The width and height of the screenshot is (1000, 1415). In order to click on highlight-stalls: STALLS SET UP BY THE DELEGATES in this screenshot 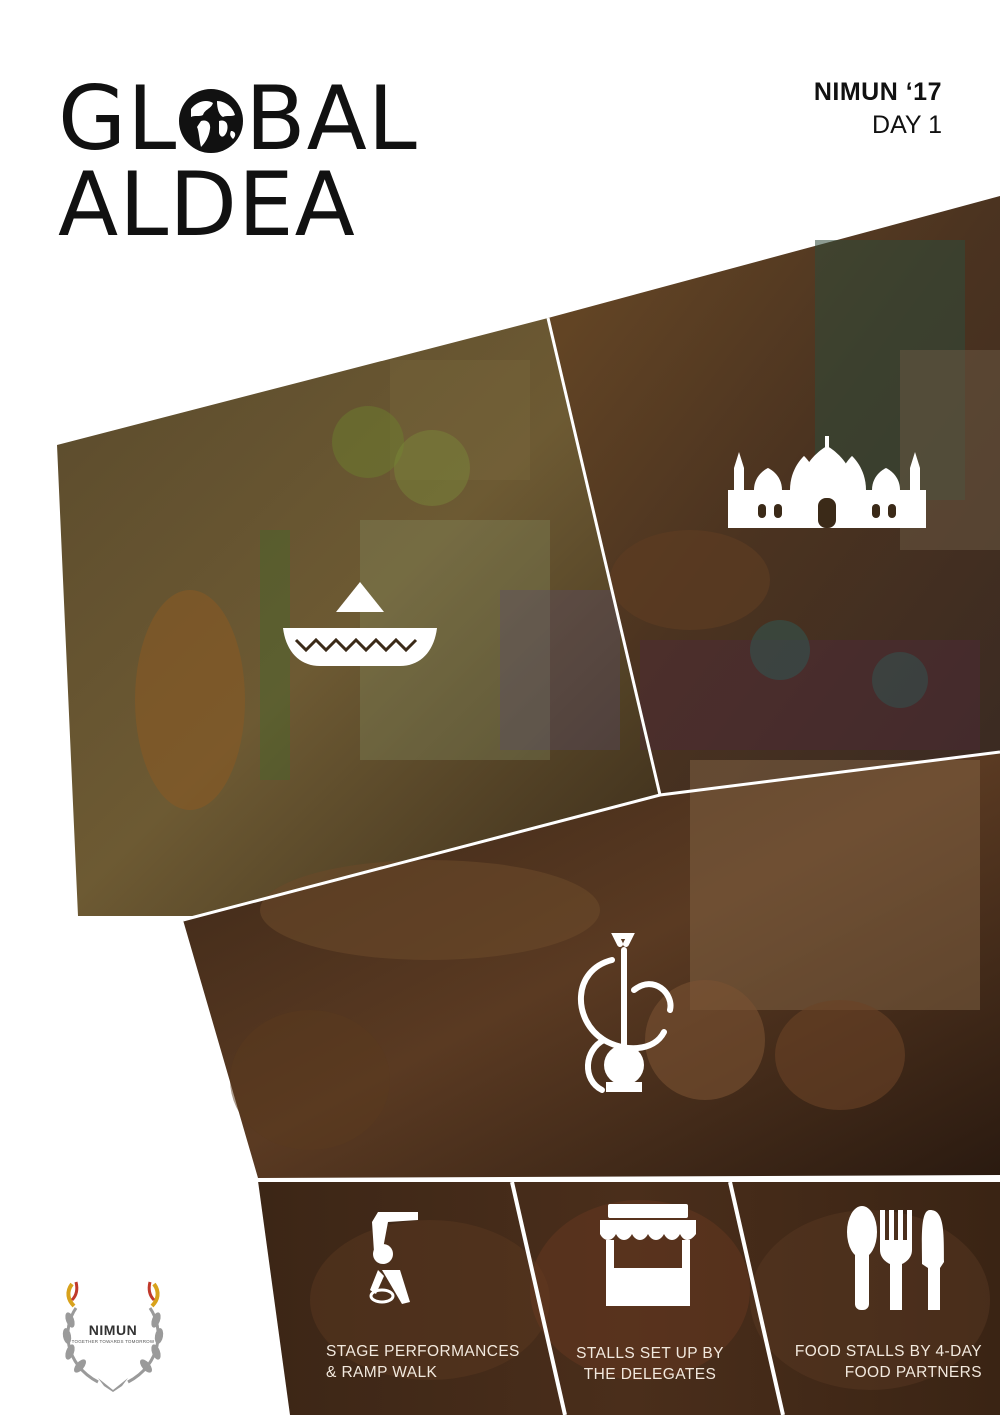, I will do `click(650, 1364)`.